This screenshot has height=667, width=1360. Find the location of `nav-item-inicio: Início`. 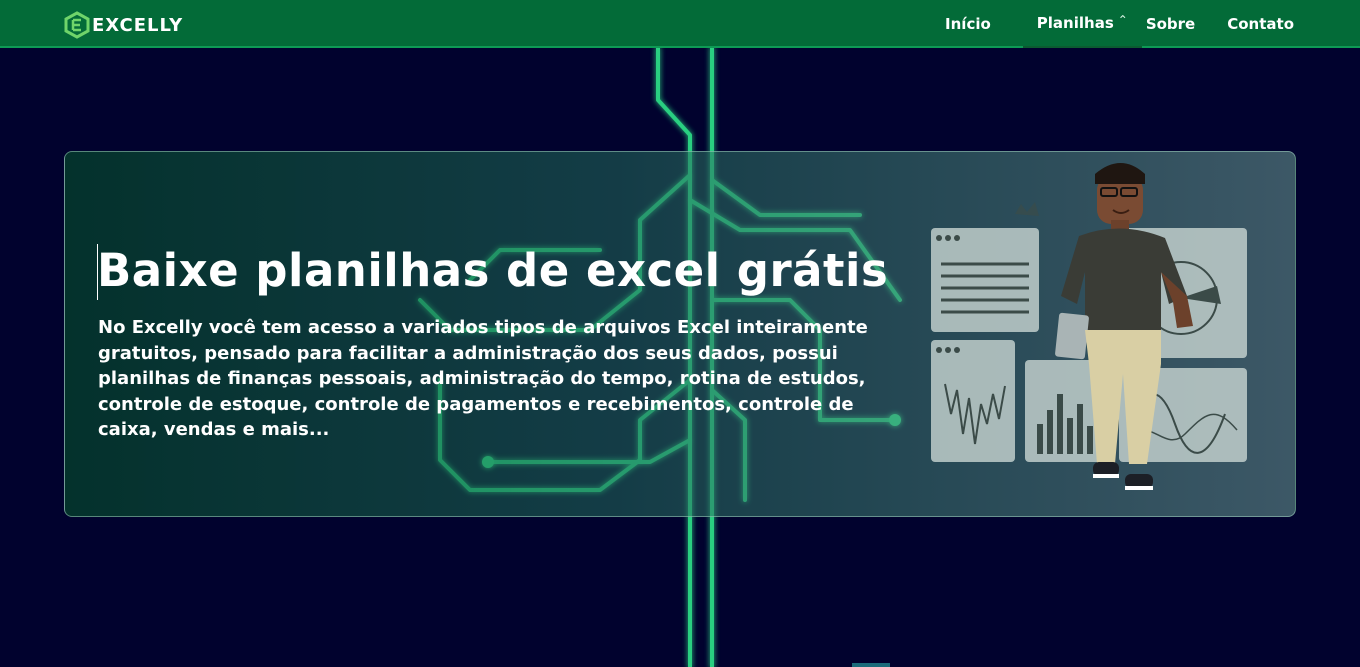

nav-item-inicio: Início is located at coordinates (968, 24).